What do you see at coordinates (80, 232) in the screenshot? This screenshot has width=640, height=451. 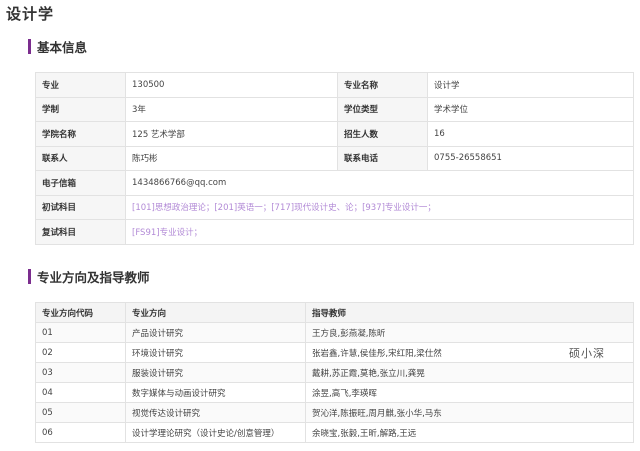 I see `second-exam-label: 复试科目` at bounding box center [80, 232].